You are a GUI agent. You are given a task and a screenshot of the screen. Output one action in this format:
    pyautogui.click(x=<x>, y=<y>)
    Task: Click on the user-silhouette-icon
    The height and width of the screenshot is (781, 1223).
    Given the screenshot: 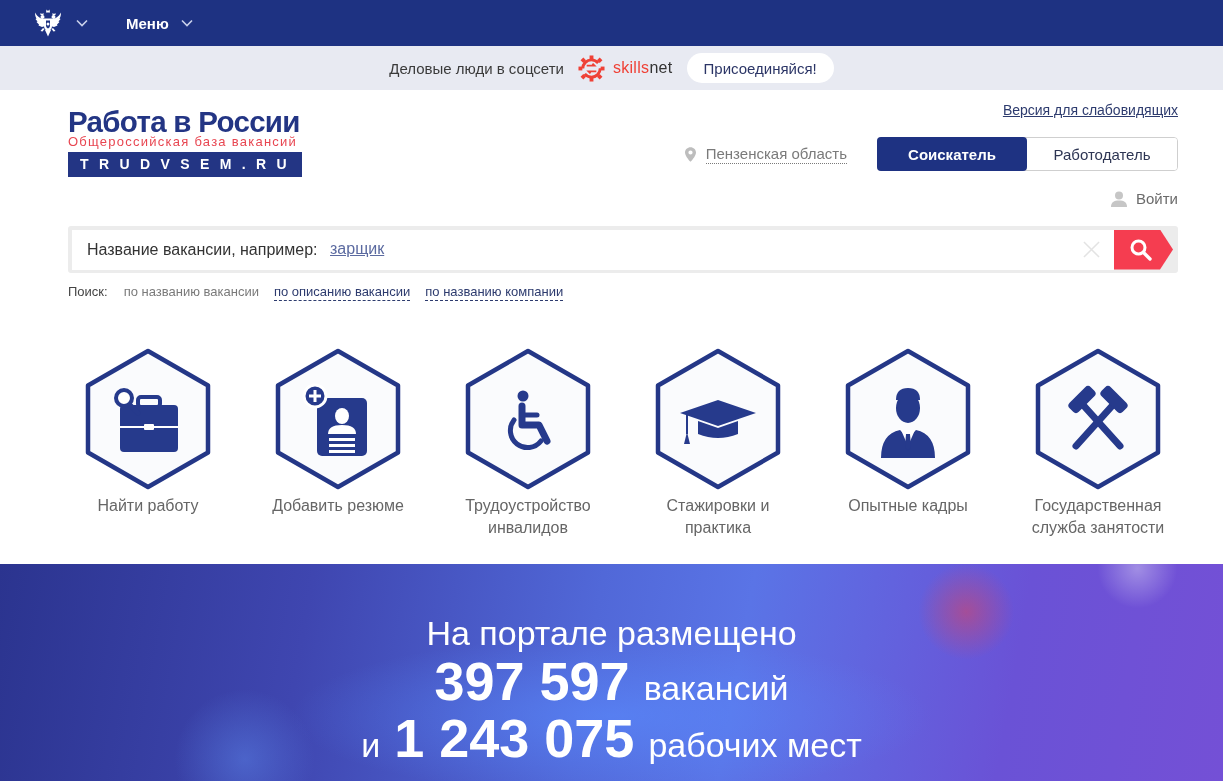 What is the action you would take?
    pyautogui.click(x=1119, y=198)
    